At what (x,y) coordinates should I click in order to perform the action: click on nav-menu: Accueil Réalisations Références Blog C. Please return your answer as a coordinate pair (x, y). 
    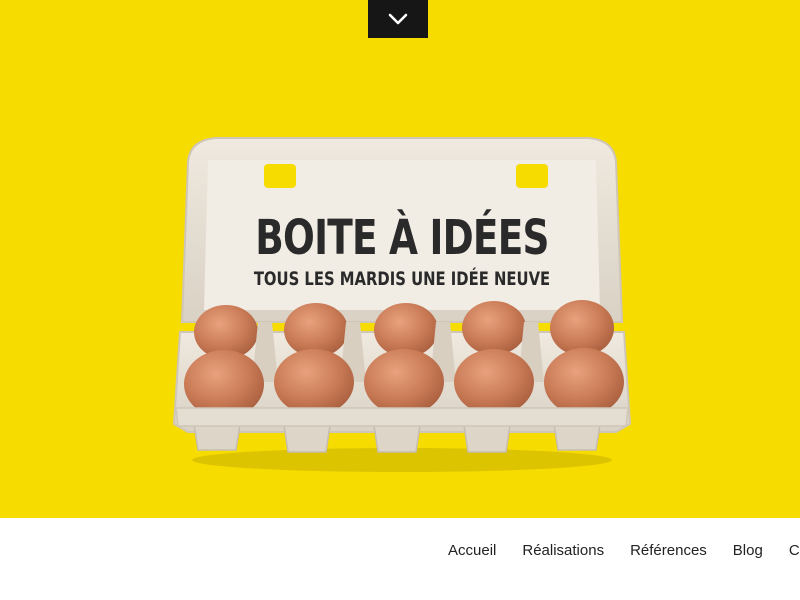
    Looking at the image, I should click on (624, 550).